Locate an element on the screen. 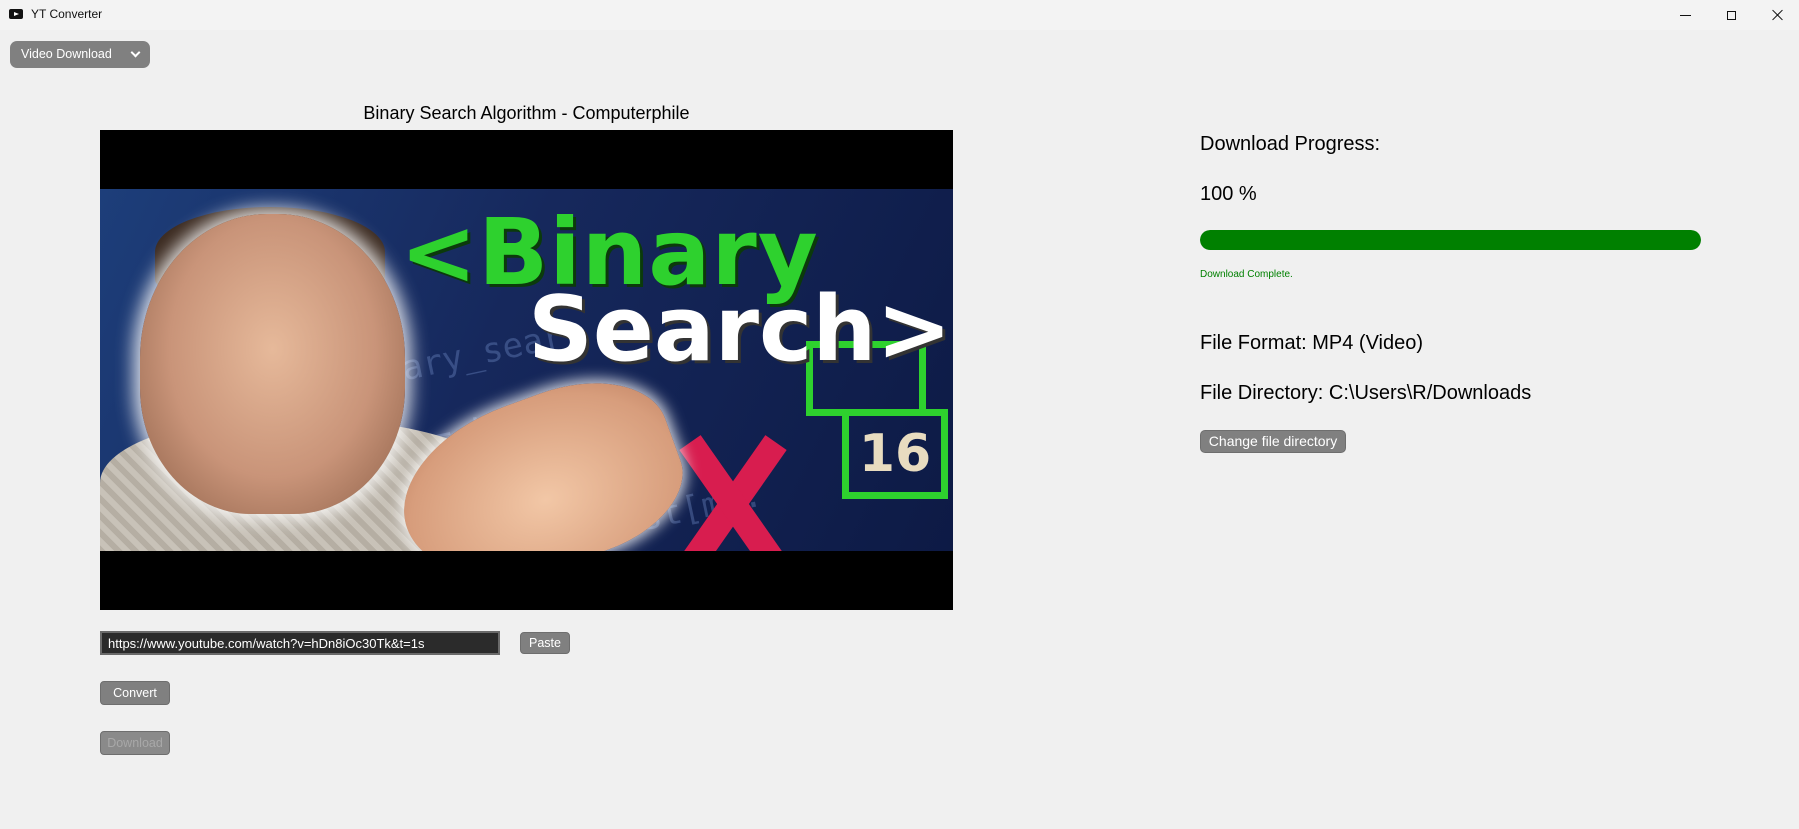  thumbnail-text-search: Search> is located at coordinates (740, 329).